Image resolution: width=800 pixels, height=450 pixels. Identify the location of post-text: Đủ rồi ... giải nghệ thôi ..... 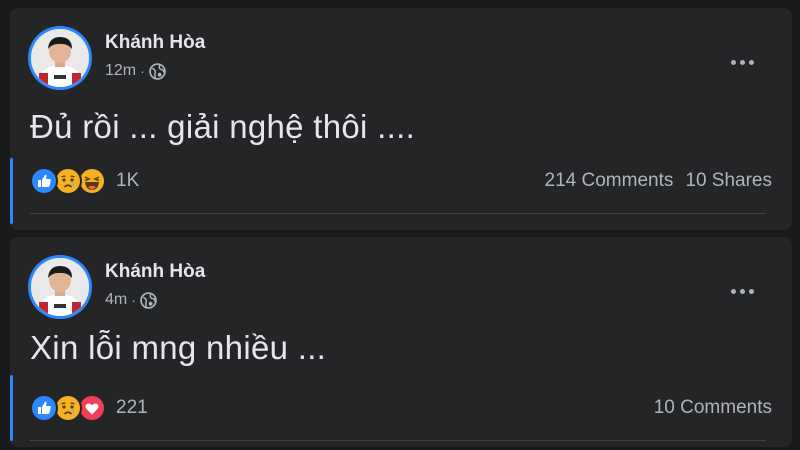
(223, 126).